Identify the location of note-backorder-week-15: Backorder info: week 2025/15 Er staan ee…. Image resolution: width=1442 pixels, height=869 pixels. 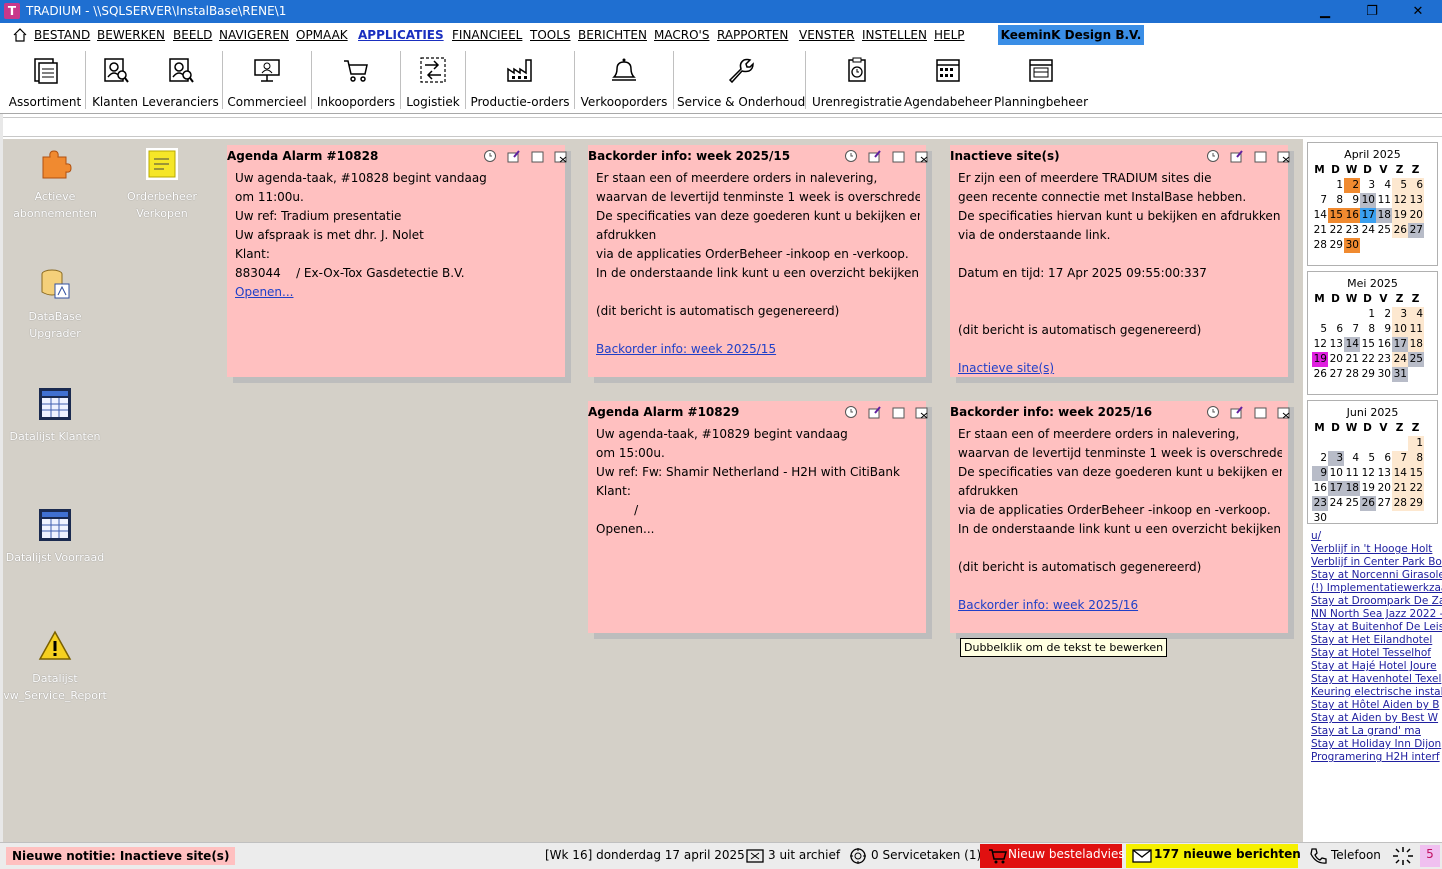
(758, 261).